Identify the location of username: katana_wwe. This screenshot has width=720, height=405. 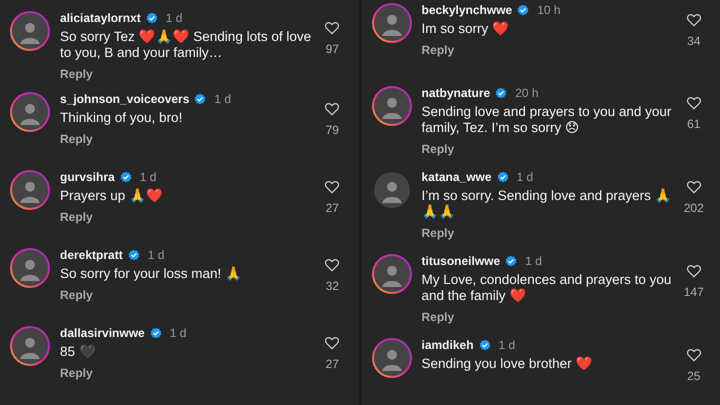
(457, 177).